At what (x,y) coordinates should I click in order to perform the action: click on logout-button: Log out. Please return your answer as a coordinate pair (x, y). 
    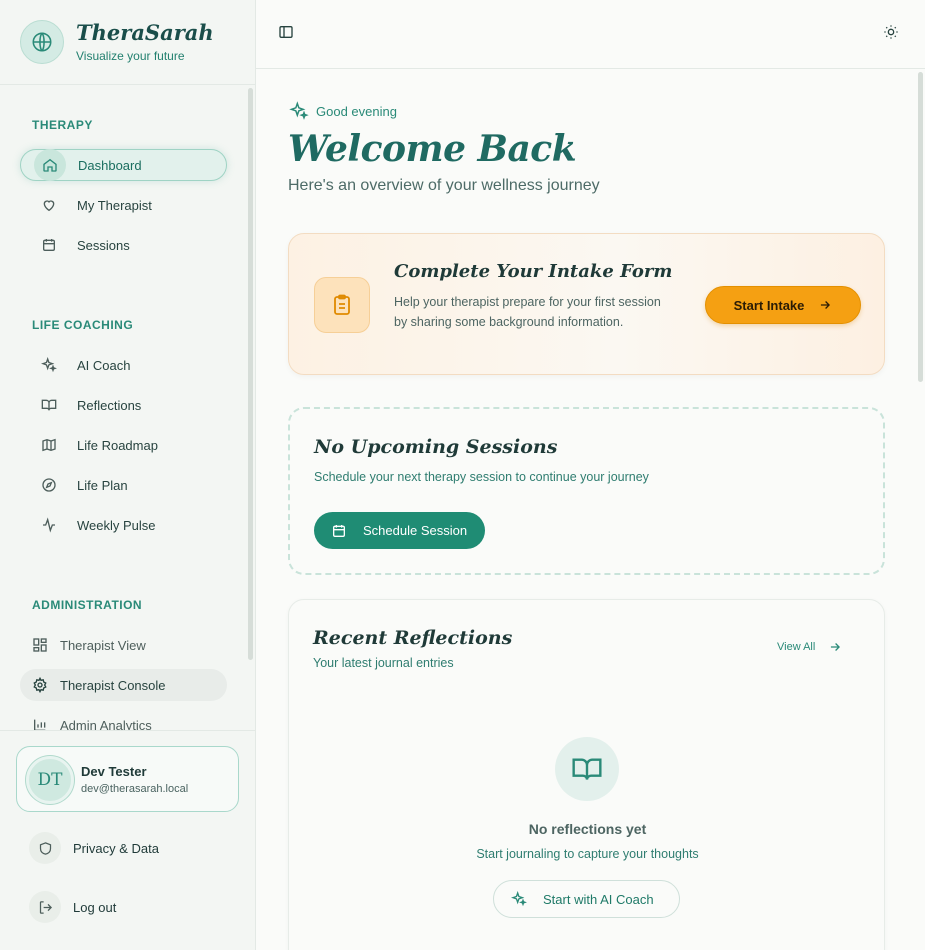
    Looking at the image, I should click on (72, 907).